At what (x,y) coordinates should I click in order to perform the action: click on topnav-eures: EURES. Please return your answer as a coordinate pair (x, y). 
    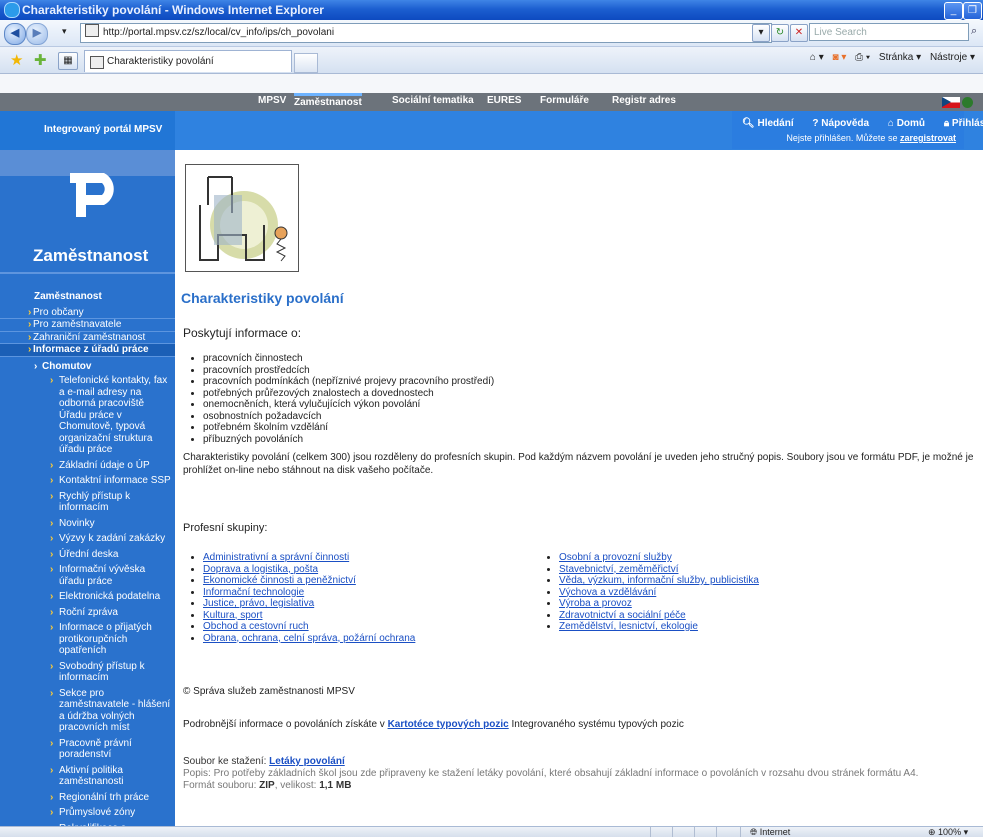
    Looking at the image, I should click on (504, 100).